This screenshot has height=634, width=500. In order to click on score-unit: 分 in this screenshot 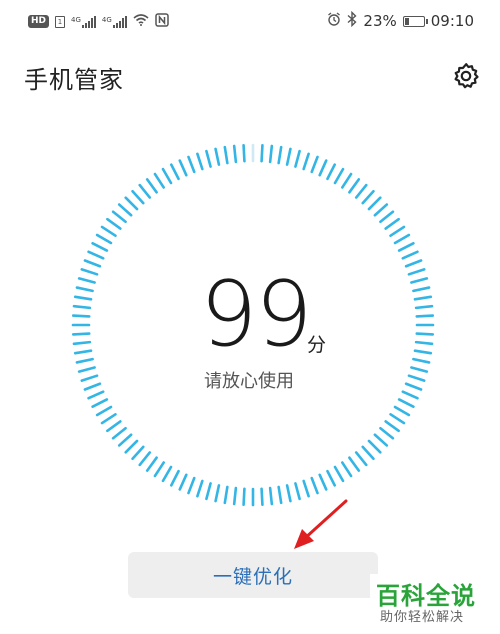, I will do `click(317, 345)`.